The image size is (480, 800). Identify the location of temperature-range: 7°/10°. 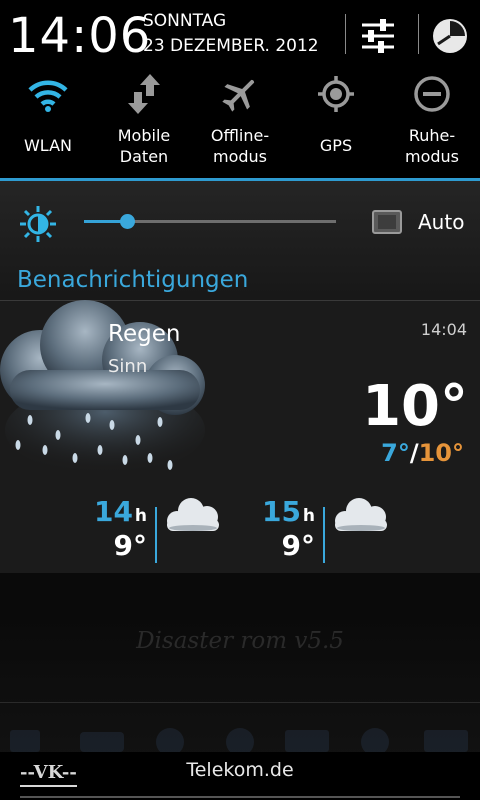
(422, 453).